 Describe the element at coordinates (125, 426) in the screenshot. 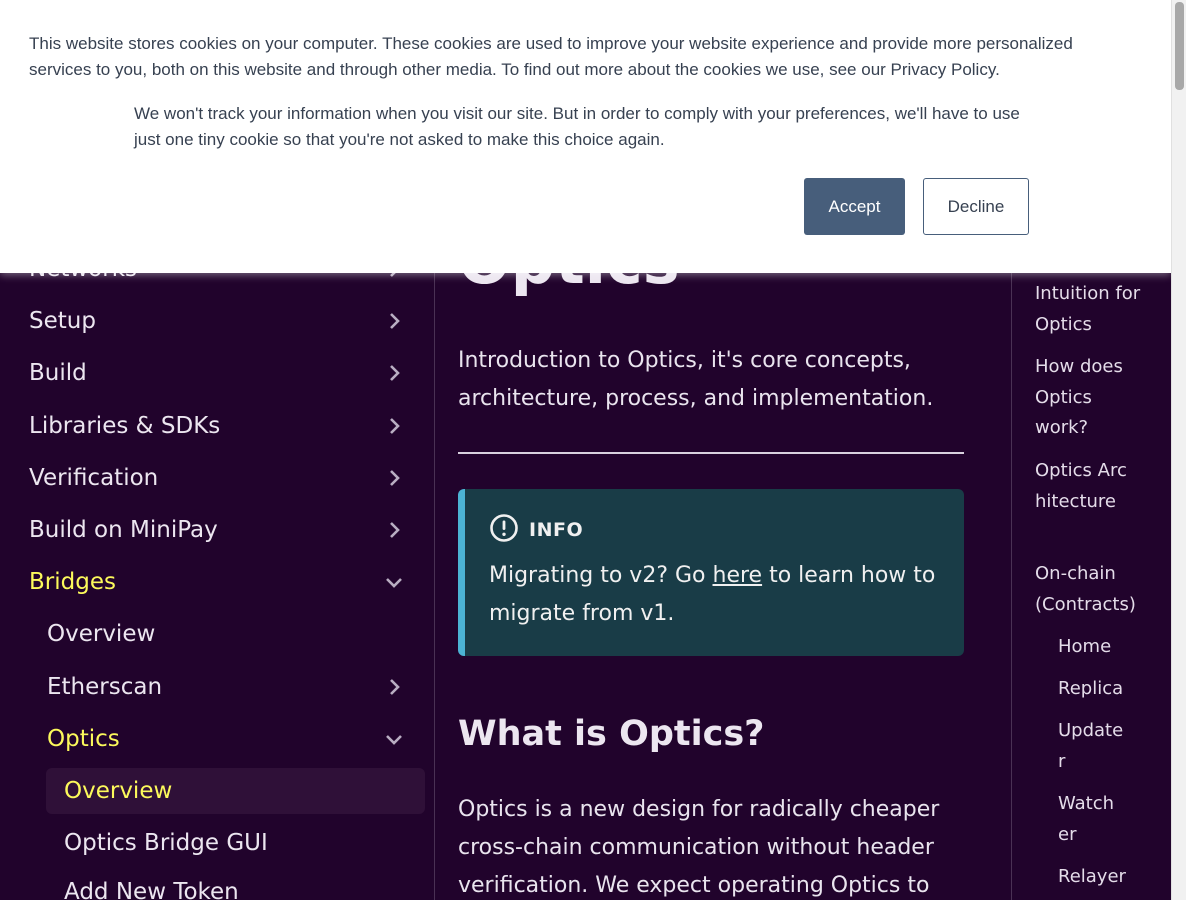

I see `sidebar-item-label: Libraries & SDKs` at that location.